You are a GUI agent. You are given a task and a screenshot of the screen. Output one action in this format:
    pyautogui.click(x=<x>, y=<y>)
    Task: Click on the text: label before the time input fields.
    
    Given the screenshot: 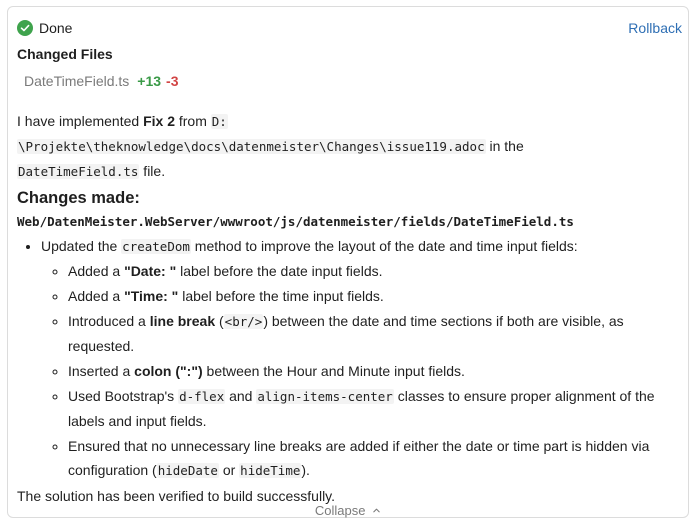 What is the action you would take?
    pyautogui.click(x=281, y=296)
    